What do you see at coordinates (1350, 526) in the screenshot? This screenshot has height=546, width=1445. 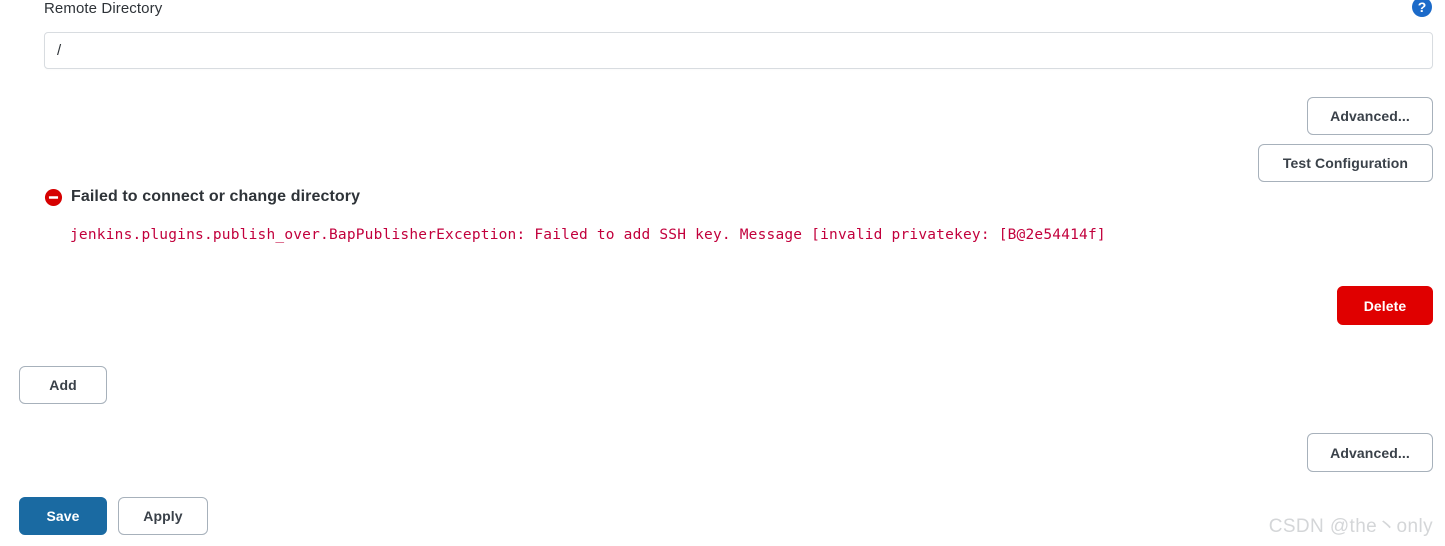 I see `csdn-watermark: CSDN @the丶only` at bounding box center [1350, 526].